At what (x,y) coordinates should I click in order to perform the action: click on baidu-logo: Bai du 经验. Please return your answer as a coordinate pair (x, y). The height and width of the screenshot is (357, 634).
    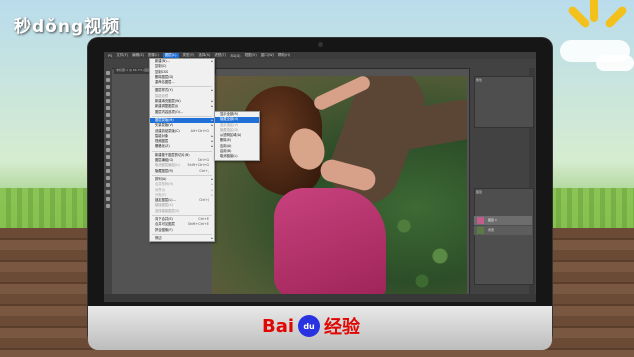
    Looking at the image, I should click on (311, 326).